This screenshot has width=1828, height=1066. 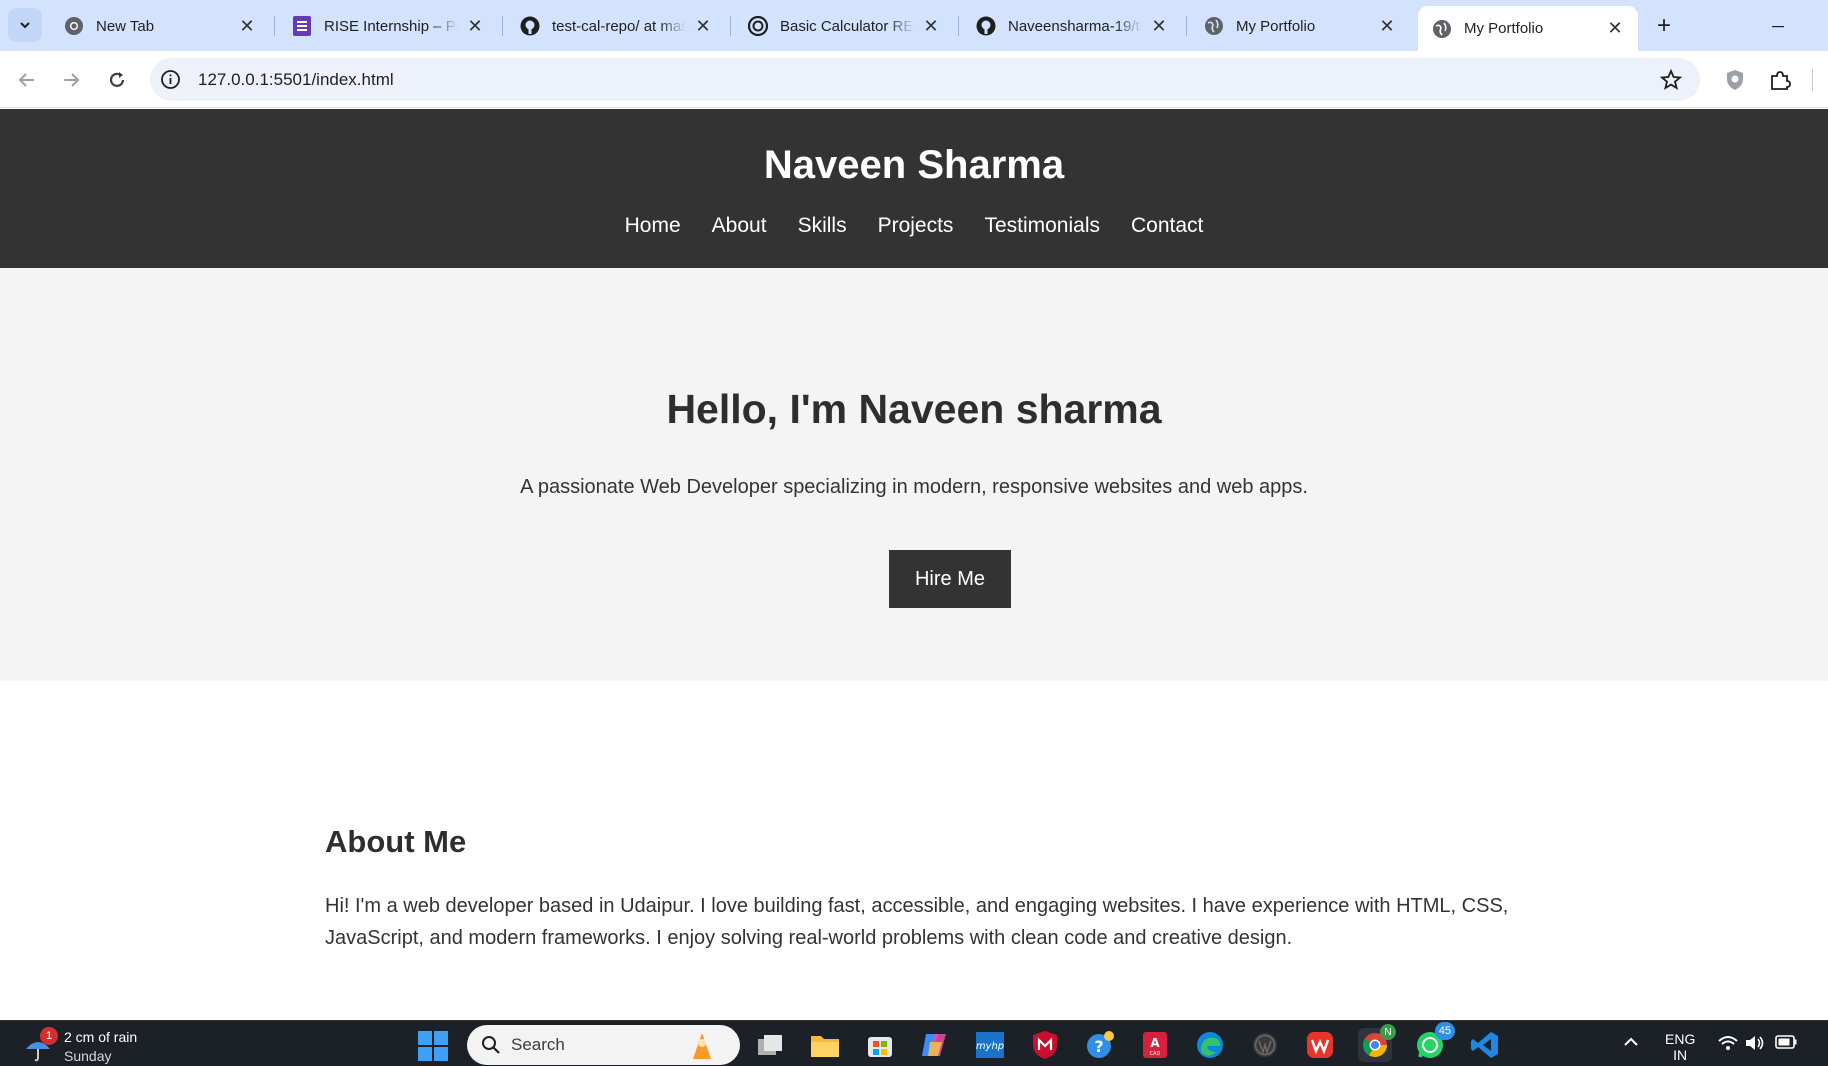 I want to click on chevron-up-icon, so click(x=1631, y=1044).